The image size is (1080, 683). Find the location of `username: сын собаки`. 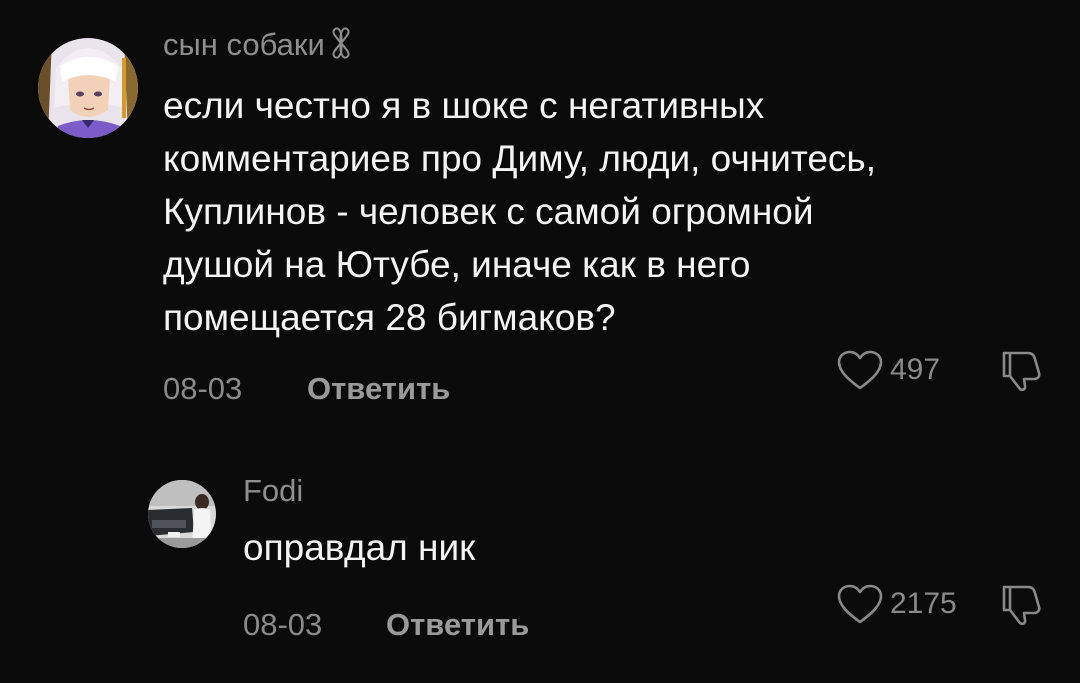

username: сын собаки is located at coordinates (258, 47).